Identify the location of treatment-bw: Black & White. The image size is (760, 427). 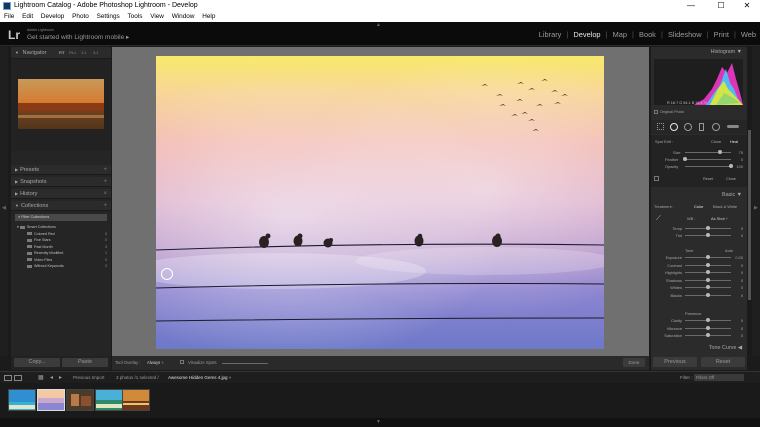
(725, 206).